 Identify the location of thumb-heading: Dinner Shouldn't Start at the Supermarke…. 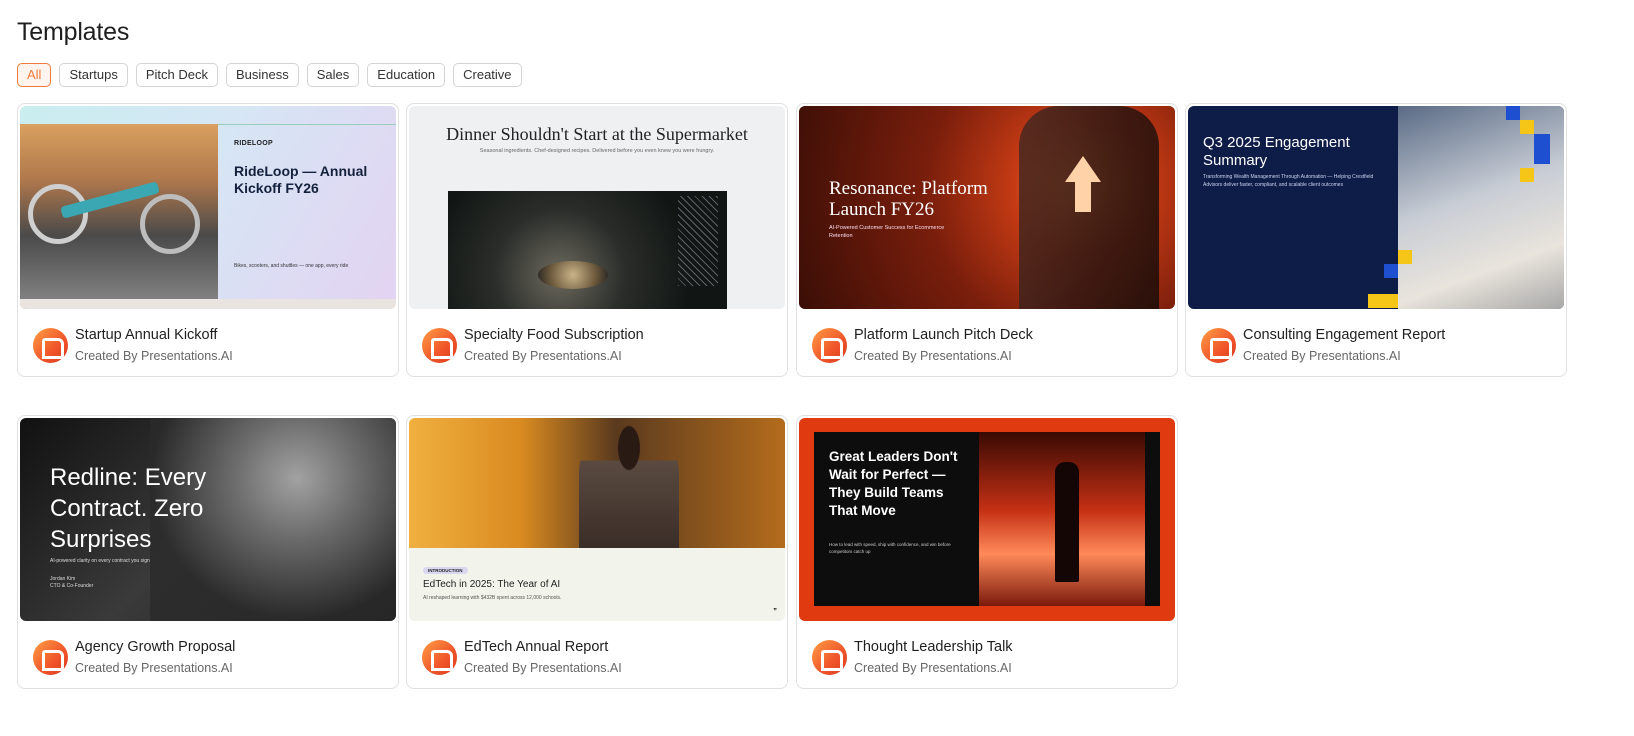
(597, 134).